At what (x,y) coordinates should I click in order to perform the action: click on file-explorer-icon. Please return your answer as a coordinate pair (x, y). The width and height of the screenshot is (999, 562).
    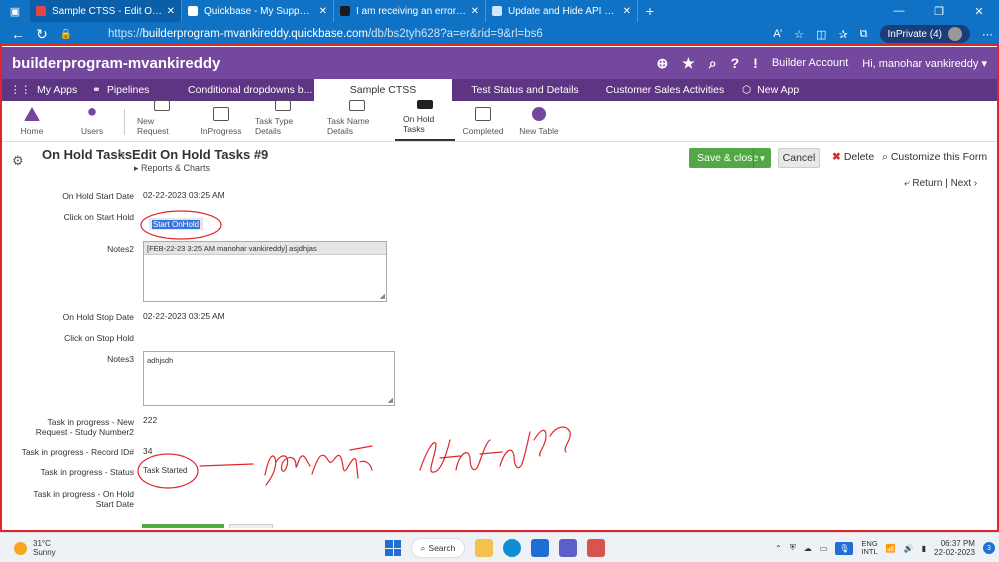
    Looking at the image, I should click on (484, 548).